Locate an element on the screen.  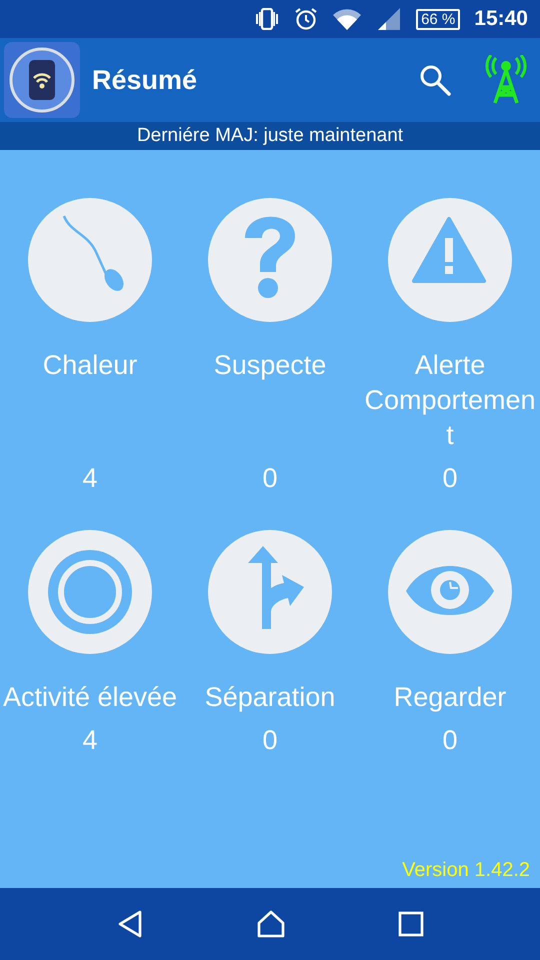
battery-indicator: 66 % is located at coordinates (438, 19).